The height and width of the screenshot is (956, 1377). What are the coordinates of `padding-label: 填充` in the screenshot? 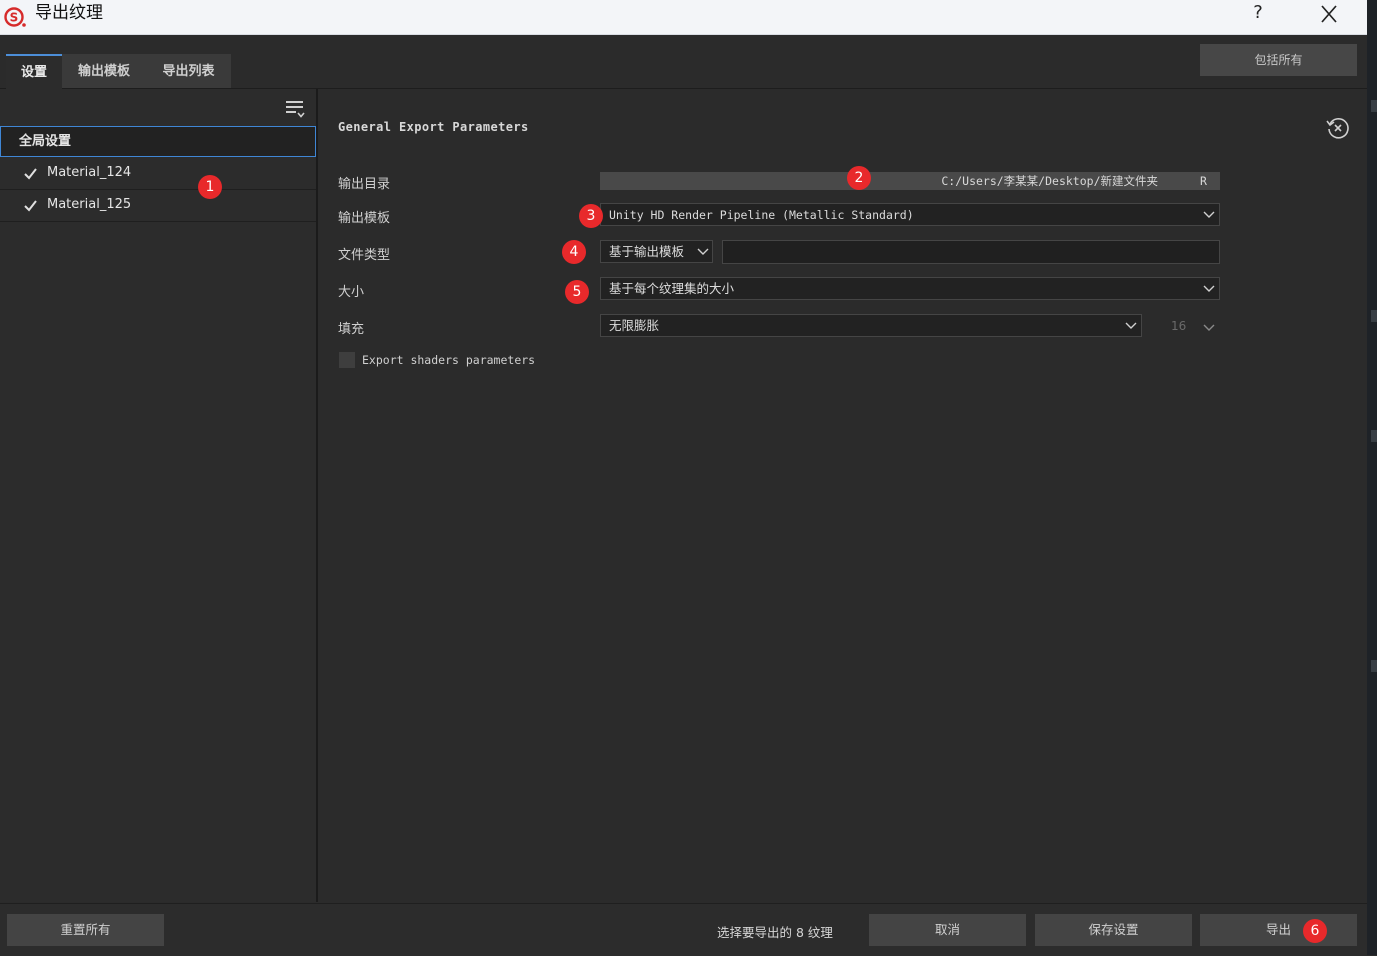 It's located at (351, 329).